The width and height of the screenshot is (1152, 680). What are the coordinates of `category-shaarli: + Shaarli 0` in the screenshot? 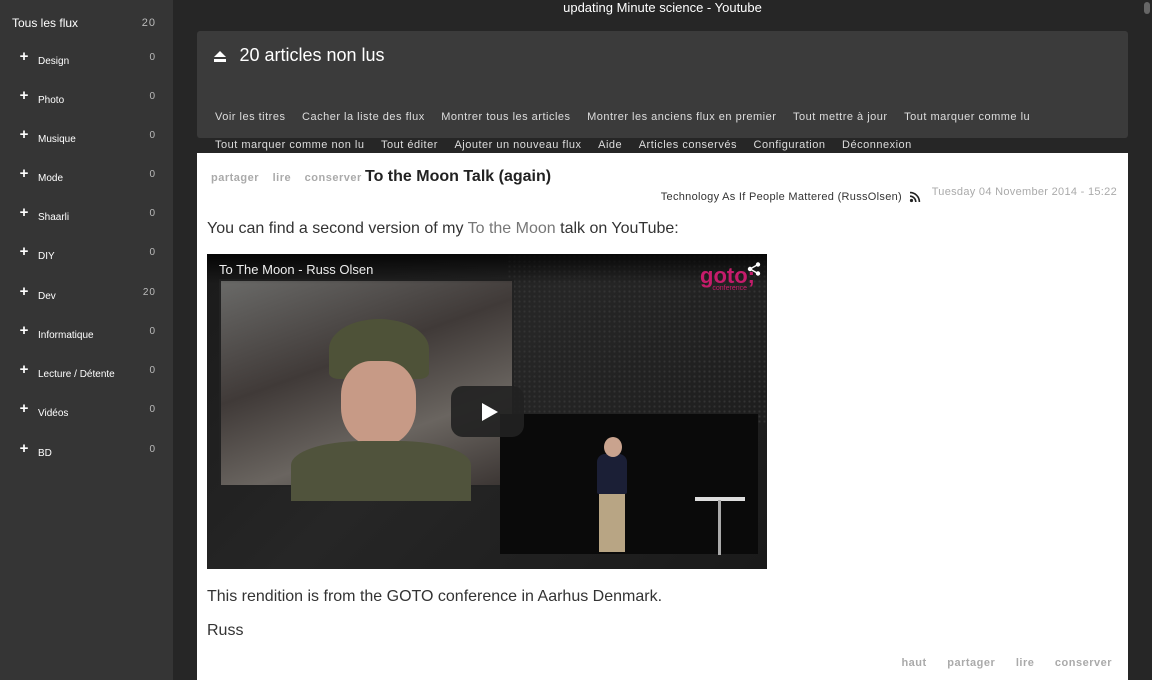 It's located at (88, 217).